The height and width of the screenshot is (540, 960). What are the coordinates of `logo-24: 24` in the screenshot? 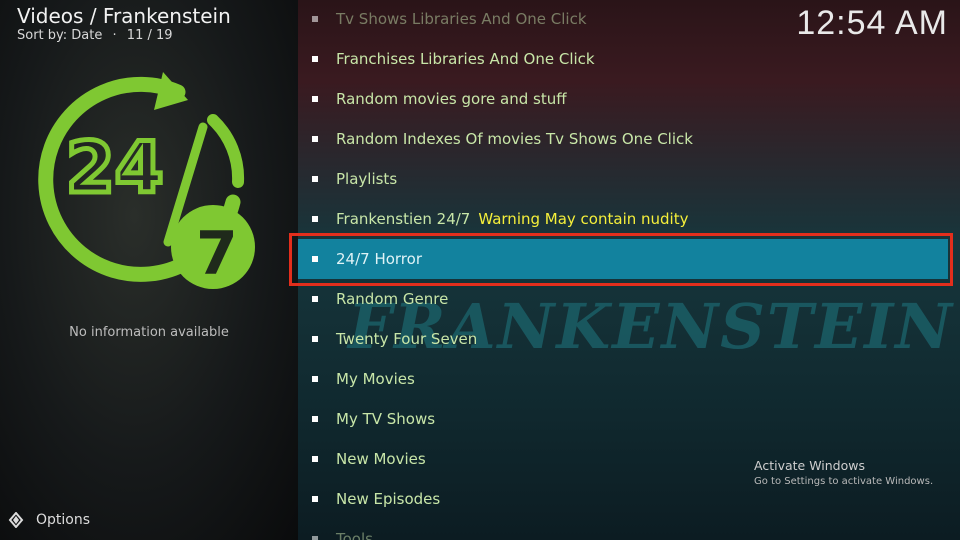 It's located at (114, 168).